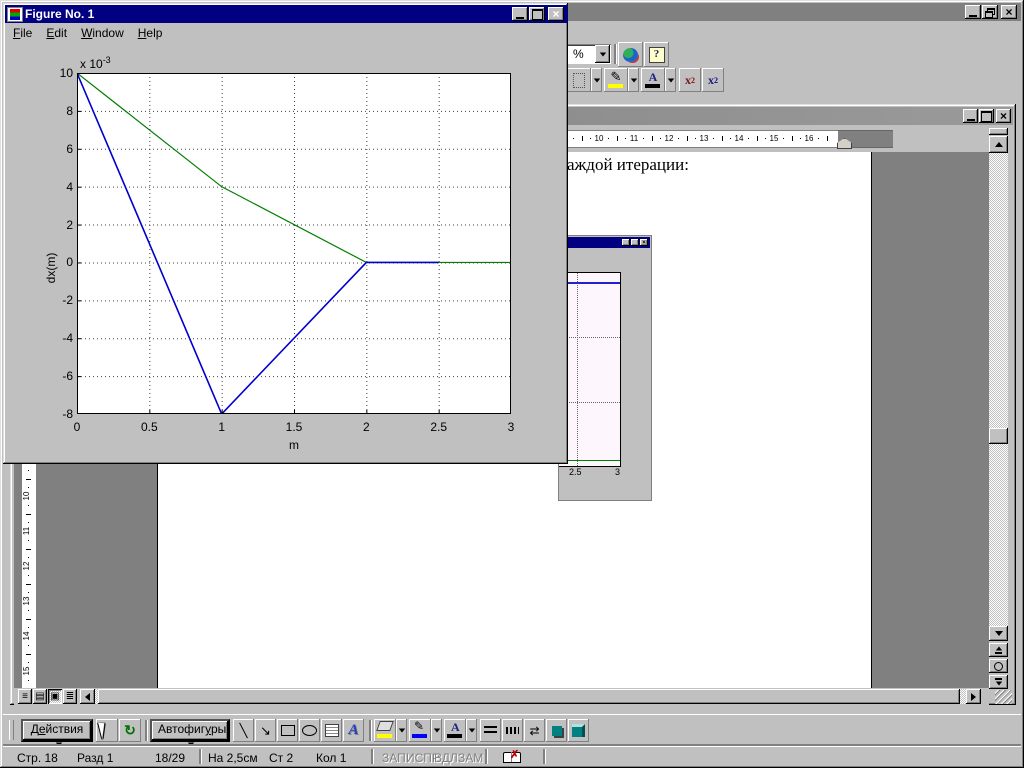 Image resolution: width=1024 pixels, height=768 pixels. What do you see at coordinates (537, 14) in the screenshot?
I see `matlab-maximize-icon` at bounding box center [537, 14].